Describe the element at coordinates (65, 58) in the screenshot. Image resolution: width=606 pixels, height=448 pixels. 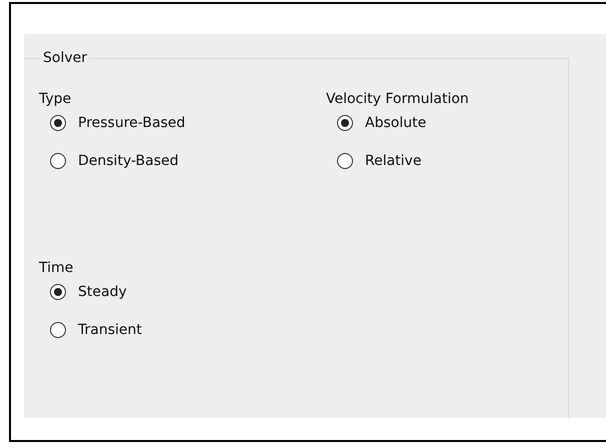
I see `group-title: Solver` at that location.